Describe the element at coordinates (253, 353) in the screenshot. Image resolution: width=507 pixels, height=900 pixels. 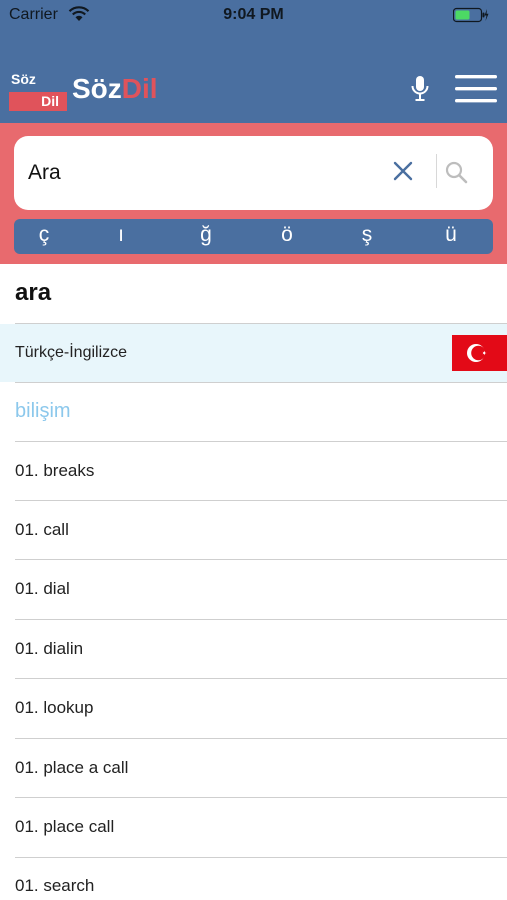
I see `language-pair-row: Türkçe-İngilizce` at that location.